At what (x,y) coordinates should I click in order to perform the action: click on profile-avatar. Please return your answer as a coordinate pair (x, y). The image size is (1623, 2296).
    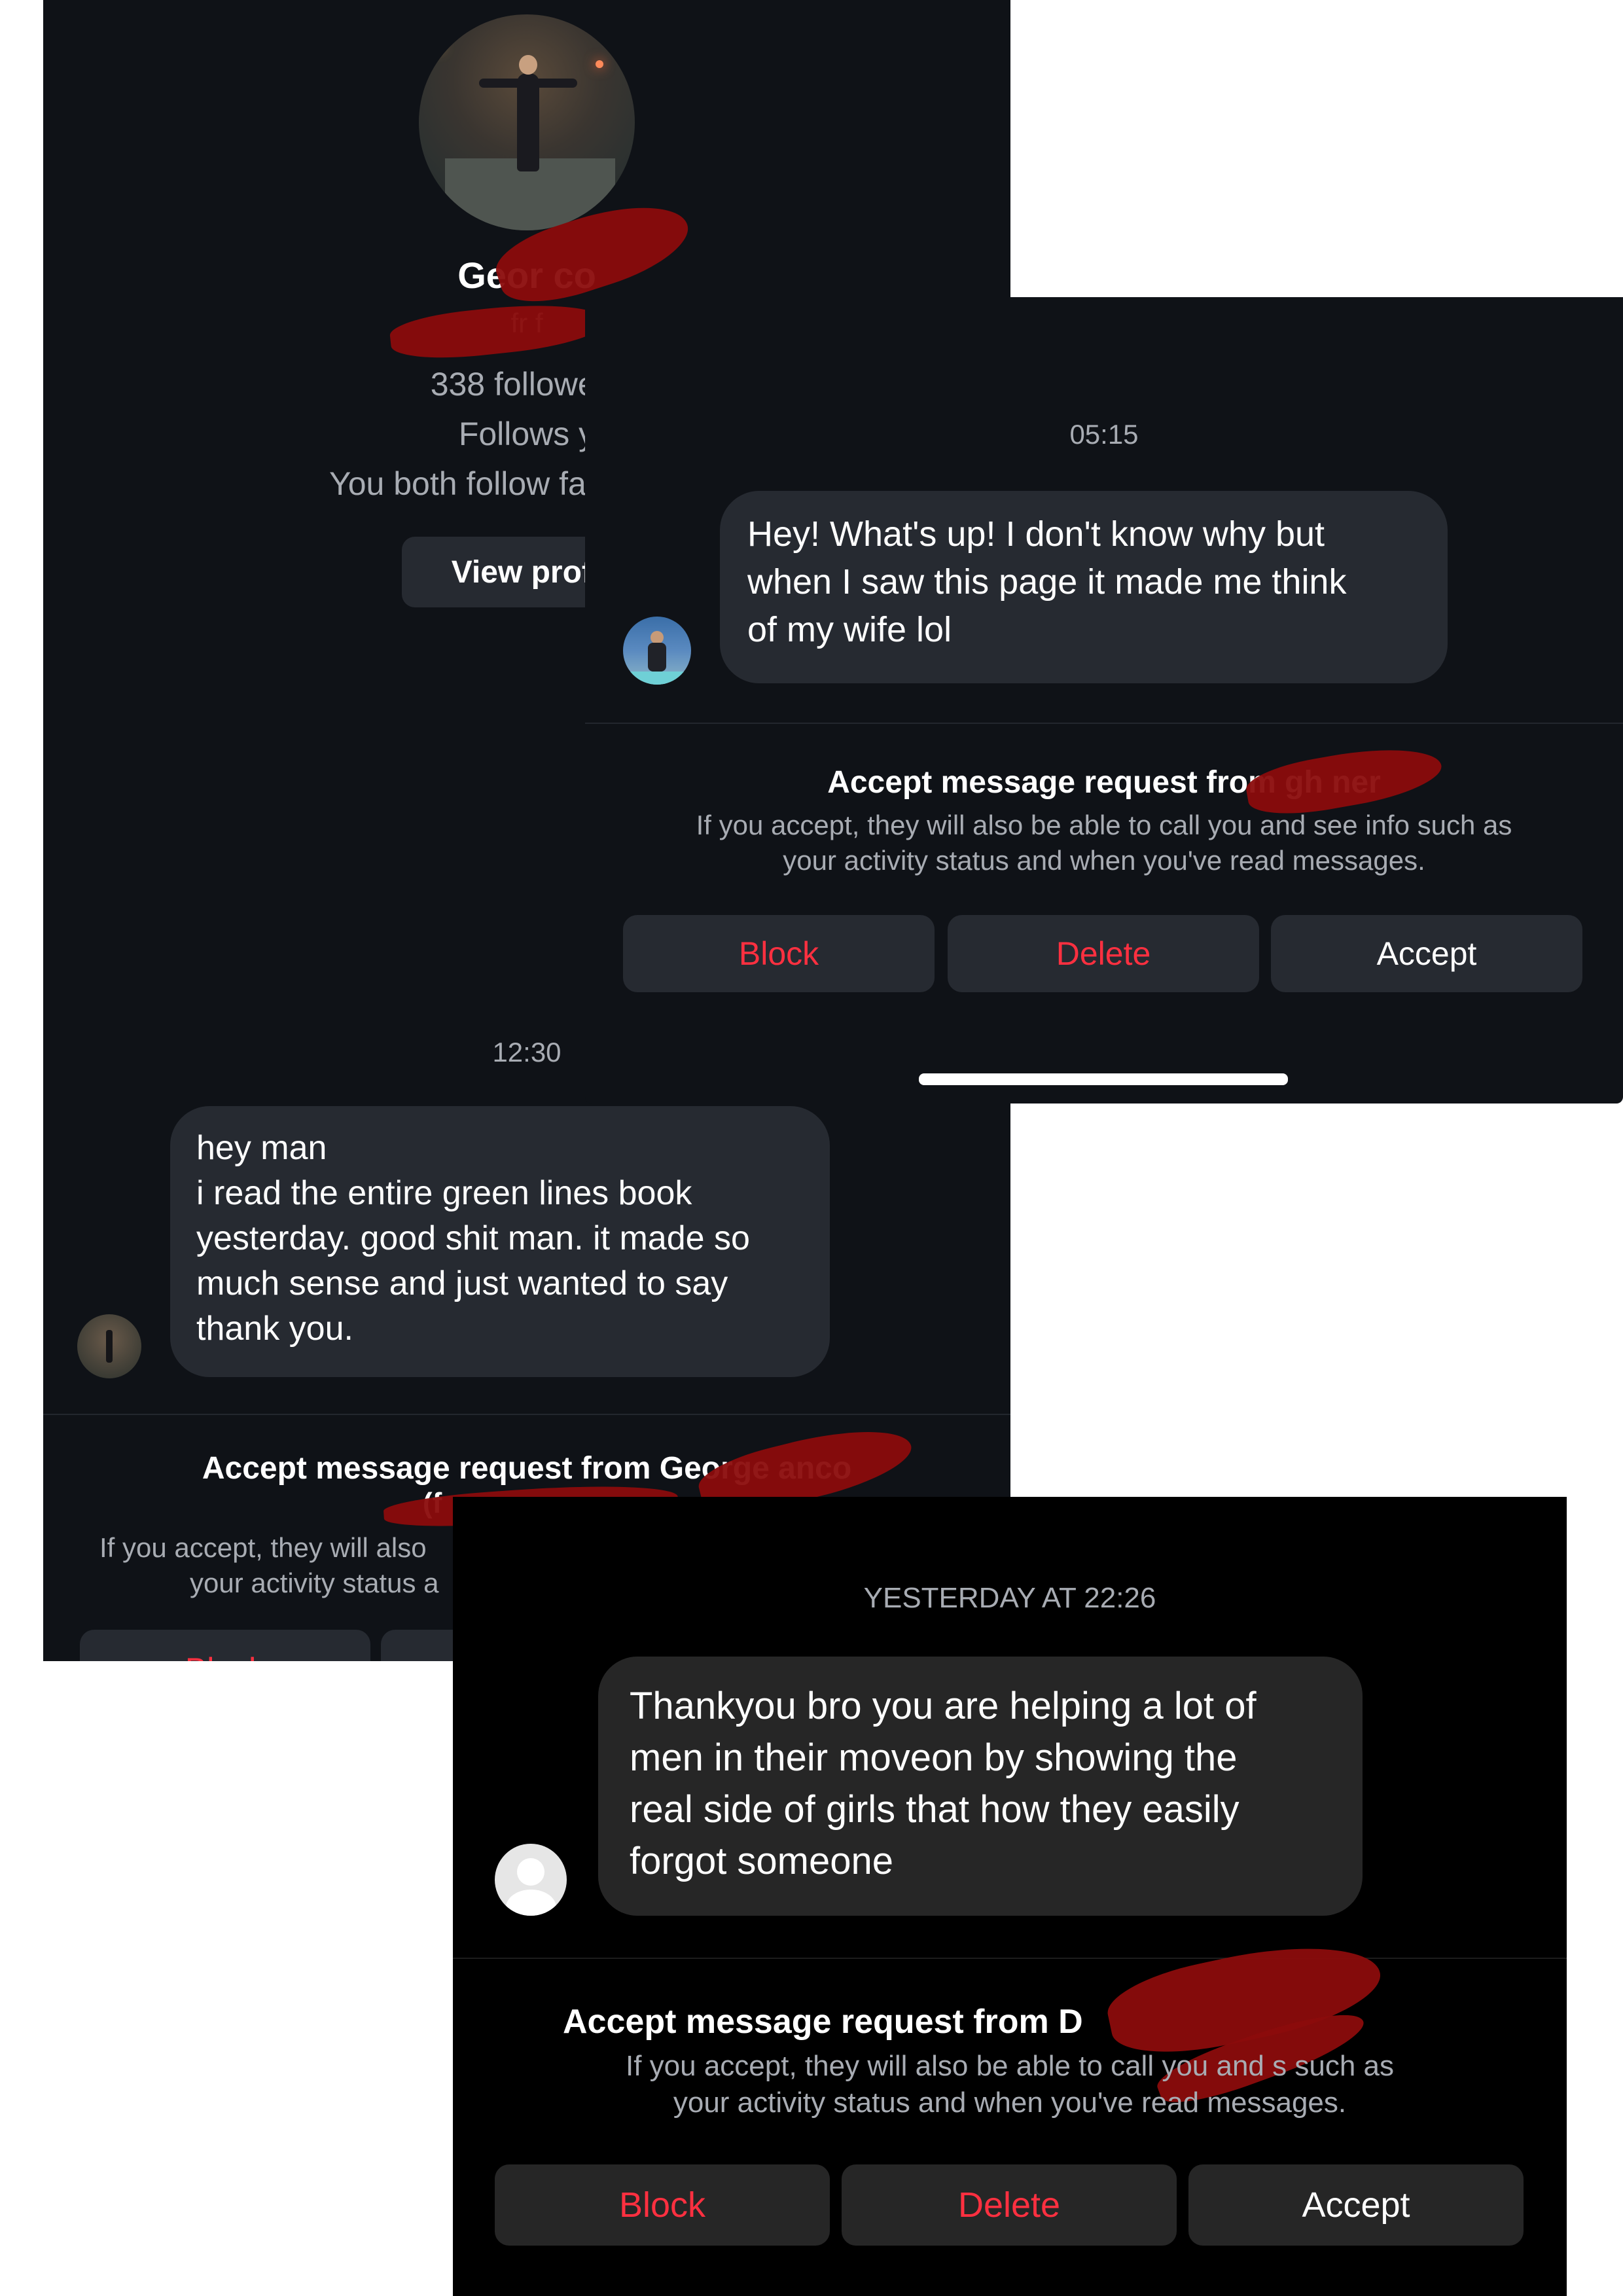
    Looking at the image, I should click on (527, 122).